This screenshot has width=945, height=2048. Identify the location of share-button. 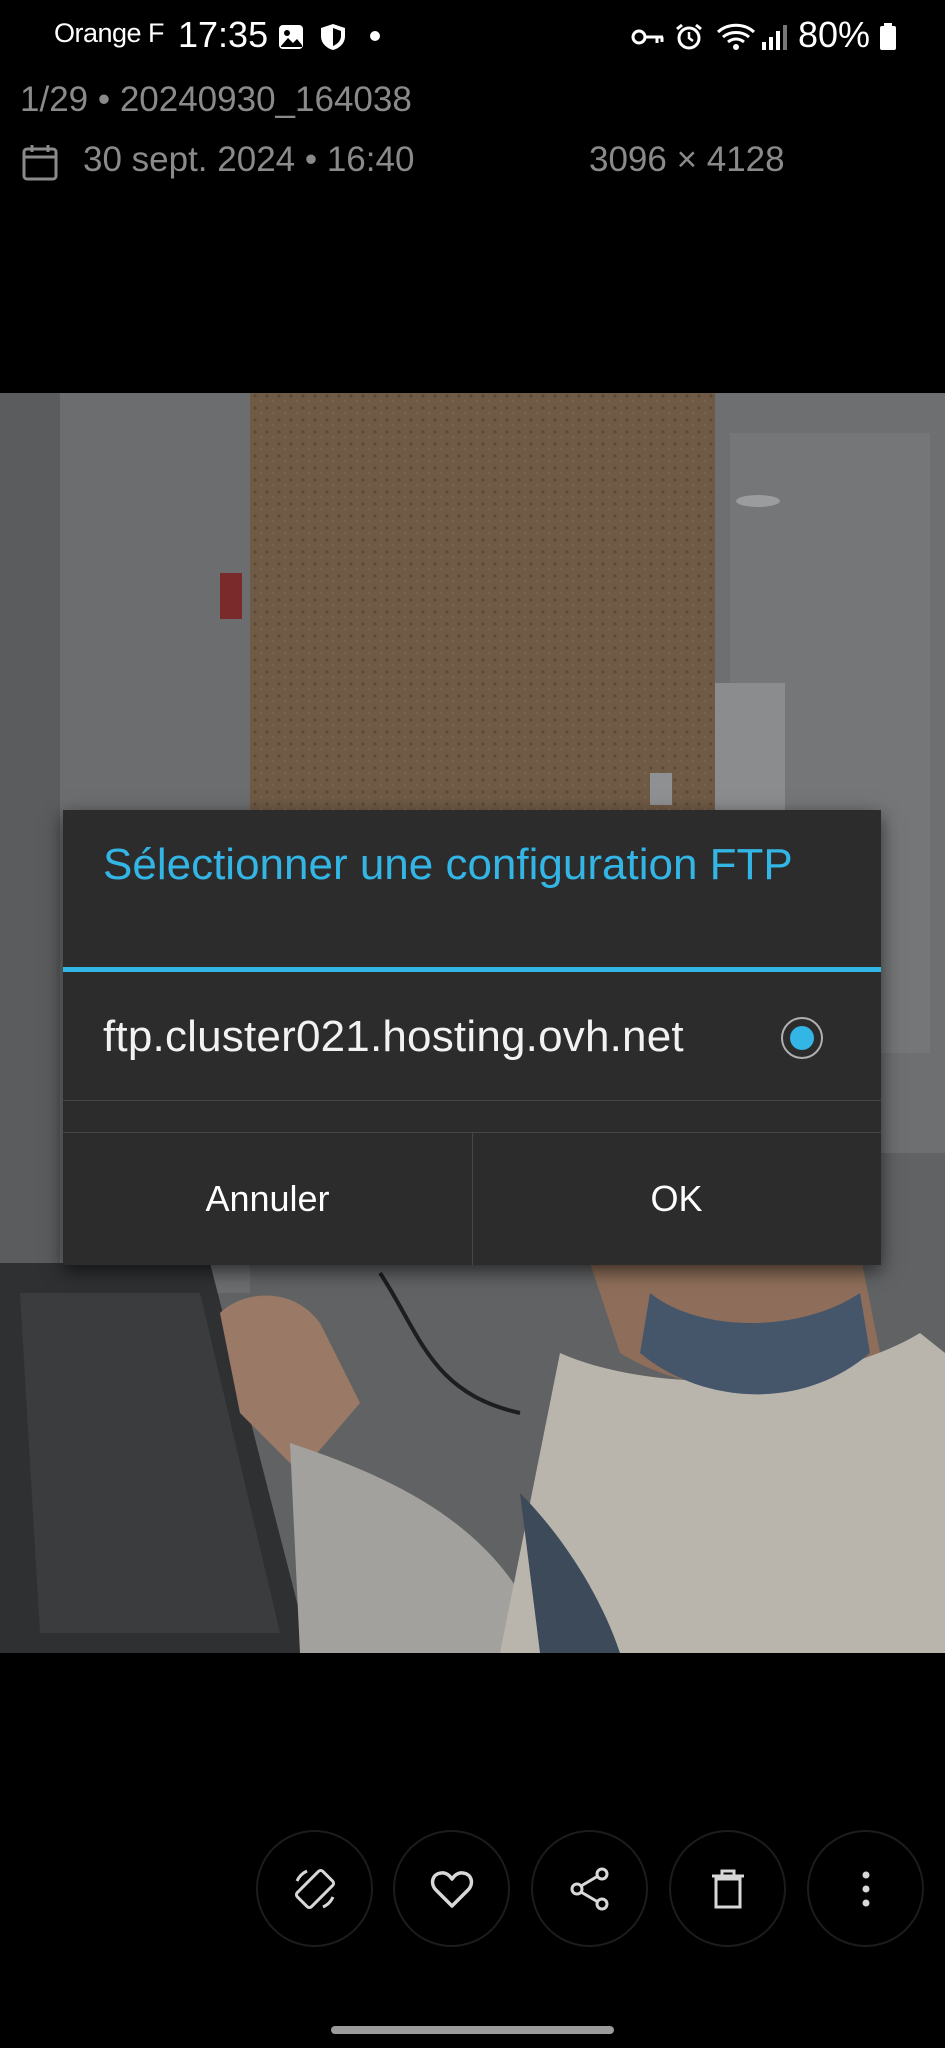
(589, 1888).